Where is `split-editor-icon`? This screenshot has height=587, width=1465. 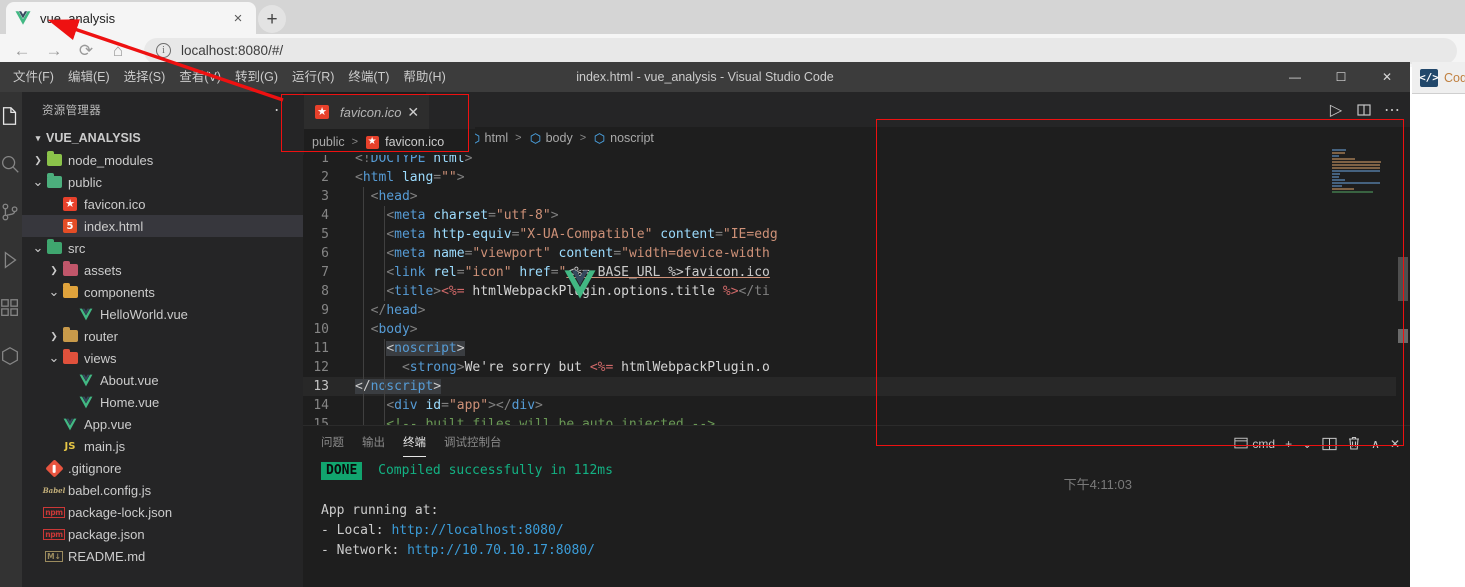
split-editor-icon is located at coordinates (1364, 110).